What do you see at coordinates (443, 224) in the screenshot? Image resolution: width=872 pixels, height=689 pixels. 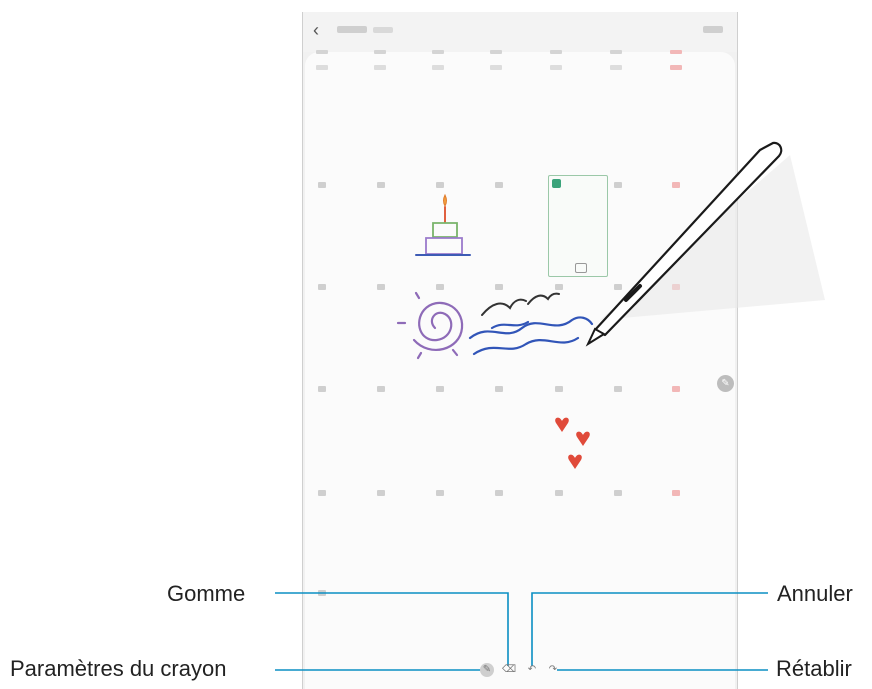 I see `cake-doodle` at bounding box center [443, 224].